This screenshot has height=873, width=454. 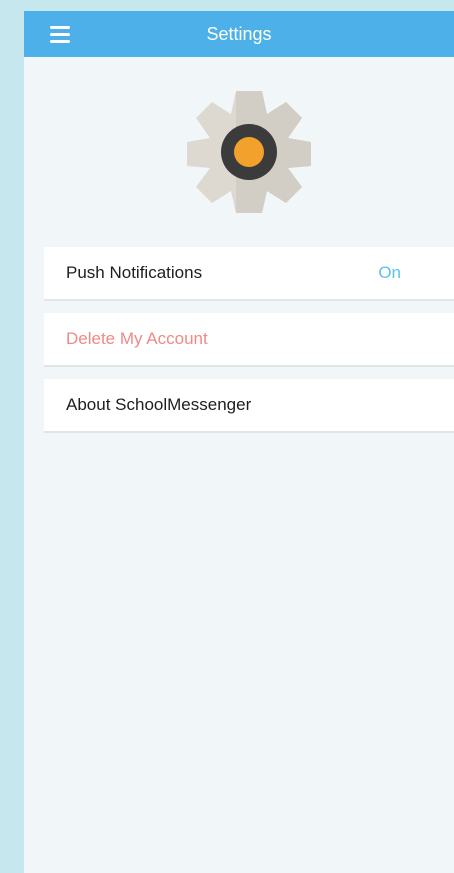 I want to click on page-title: Settings, so click(x=239, y=34).